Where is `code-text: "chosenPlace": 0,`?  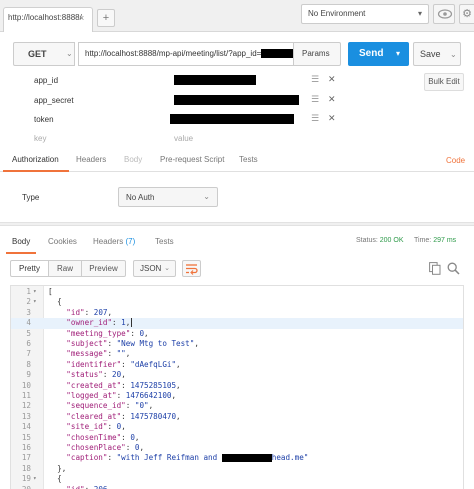 code-text: "chosenPlace": 0, is located at coordinates (105, 447).